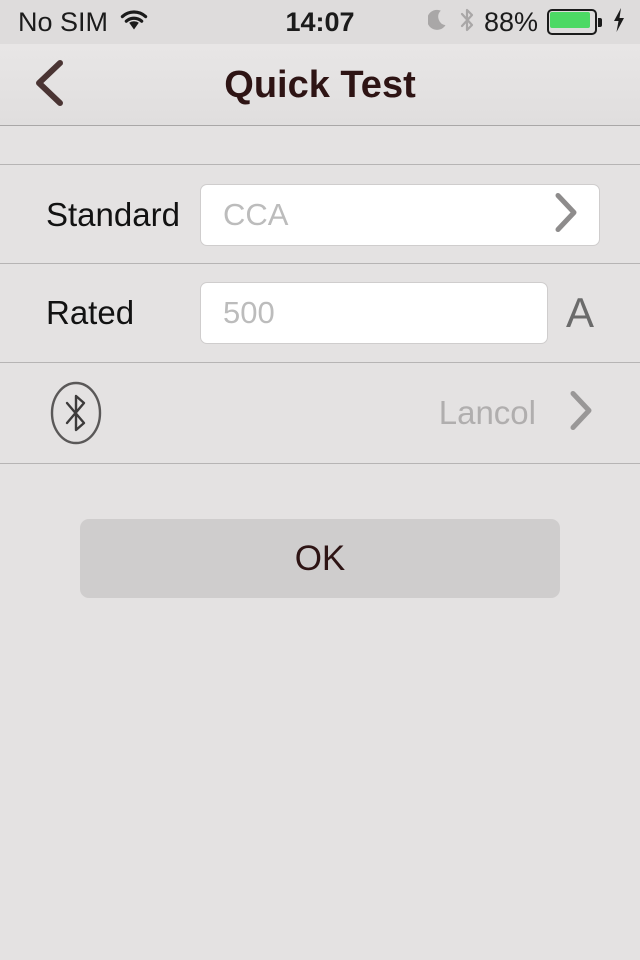 Image resolution: width=640 pixels, height=960 pixels. What do you see at coordinates (90, 312) in the screenshot?
I see `rated-label: Rated` at bounding box center [90, 312].